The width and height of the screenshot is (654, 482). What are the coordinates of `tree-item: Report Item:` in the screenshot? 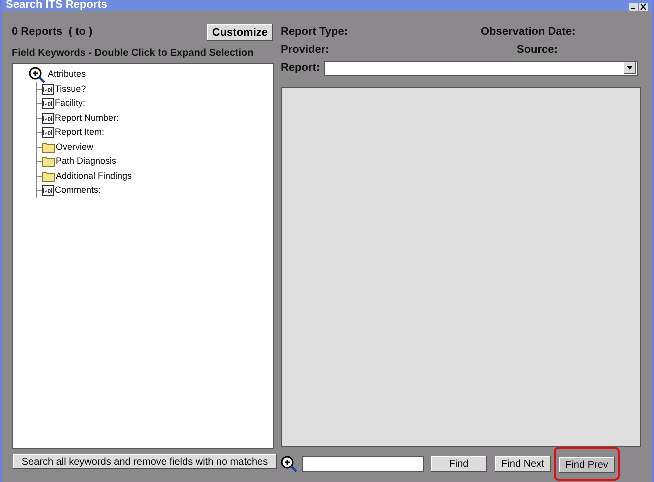 It's located at (80, 133).